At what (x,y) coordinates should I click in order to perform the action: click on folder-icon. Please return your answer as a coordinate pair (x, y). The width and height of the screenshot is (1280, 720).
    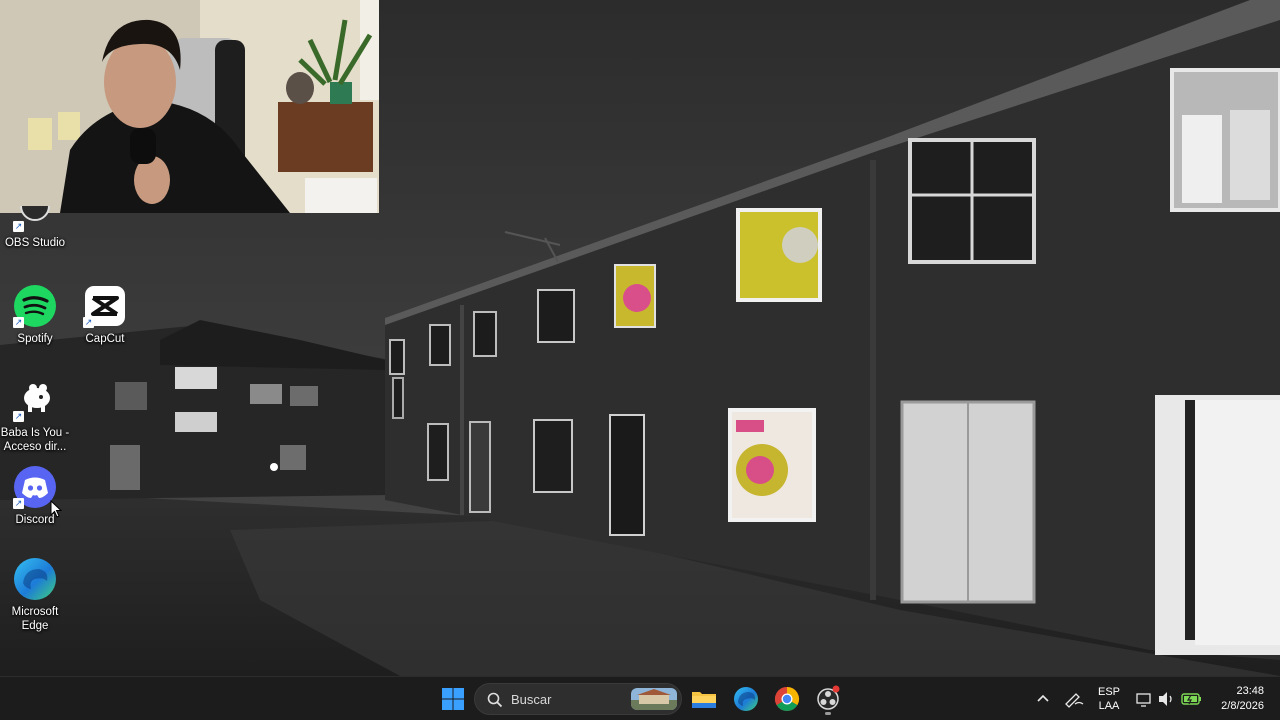
    Looking at the image, I should click on (704, 700).